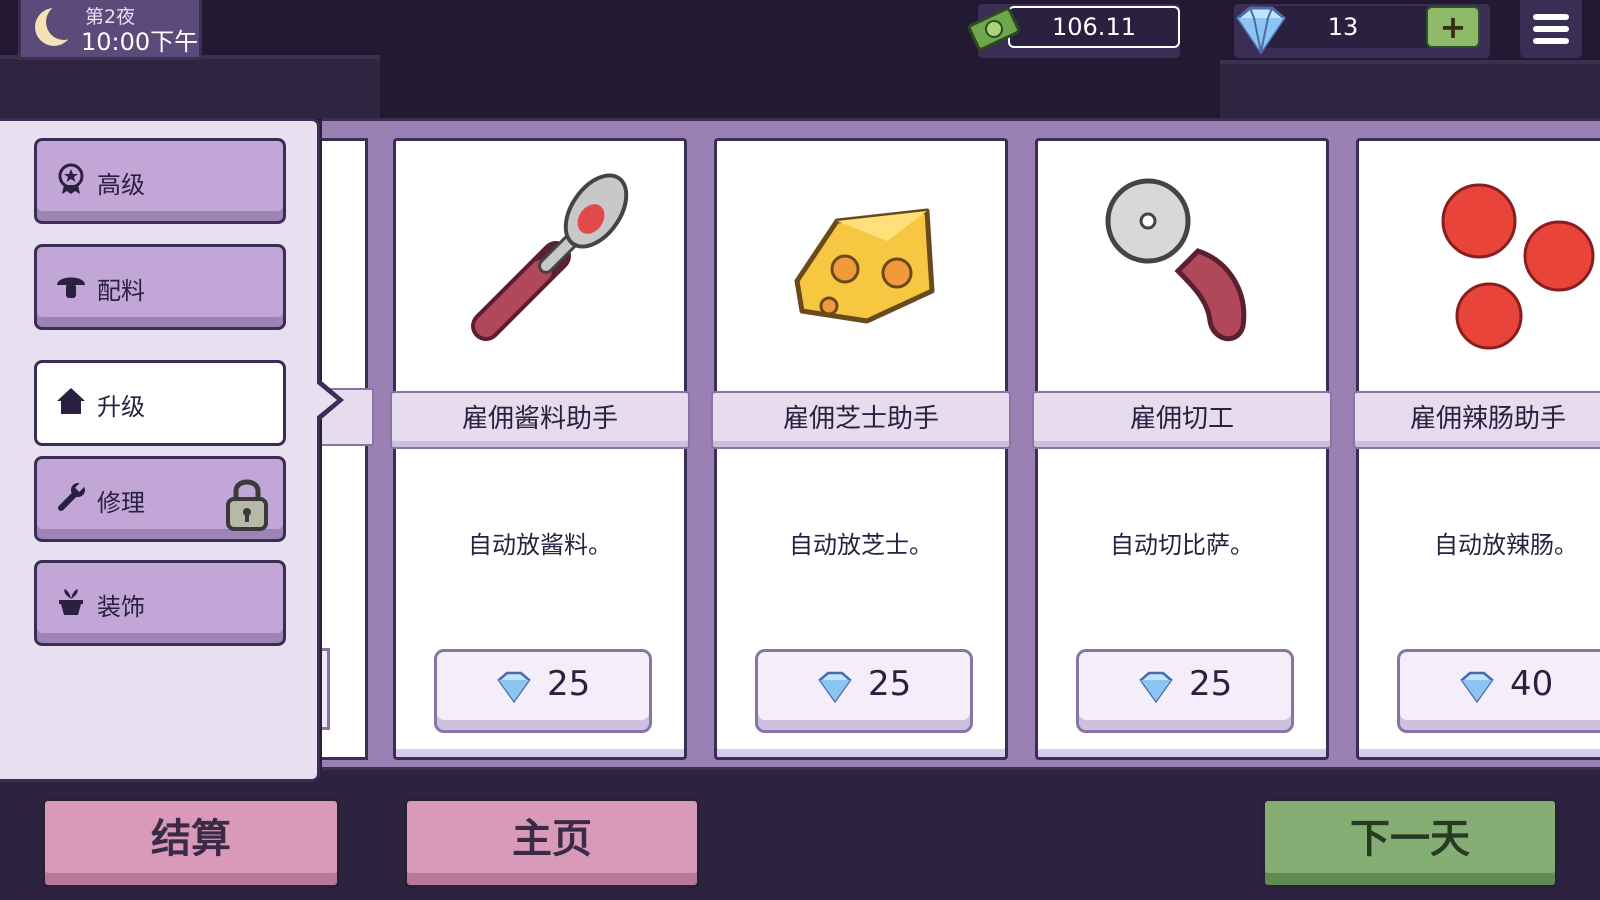 The height and width of the screenshot is (900, 1600). Describe the element at coordinates (550, 257) in the screenshot. I see `sauce-spoon-icon` at that location.